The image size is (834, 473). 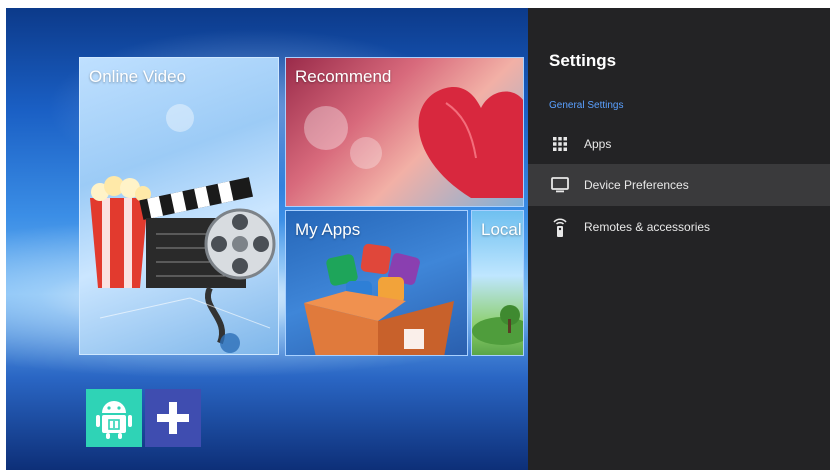 I want to click on settings-item-device-preferences: Device Preferences, so click(x=679, y=185).